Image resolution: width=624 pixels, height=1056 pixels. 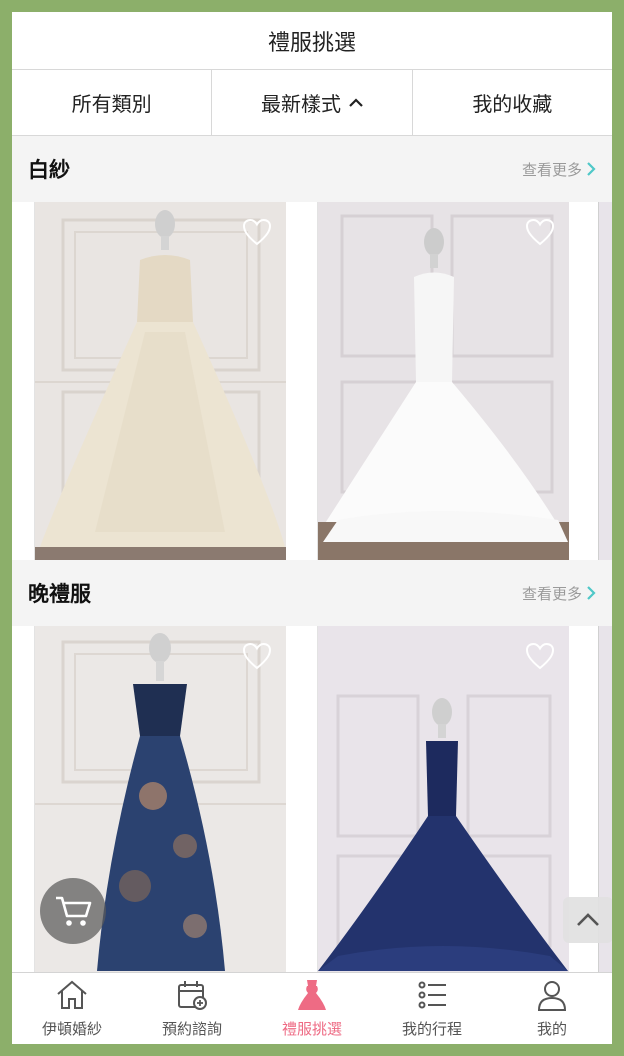 I want to click on tab-label: 我的, so click(x=551, y=1029).